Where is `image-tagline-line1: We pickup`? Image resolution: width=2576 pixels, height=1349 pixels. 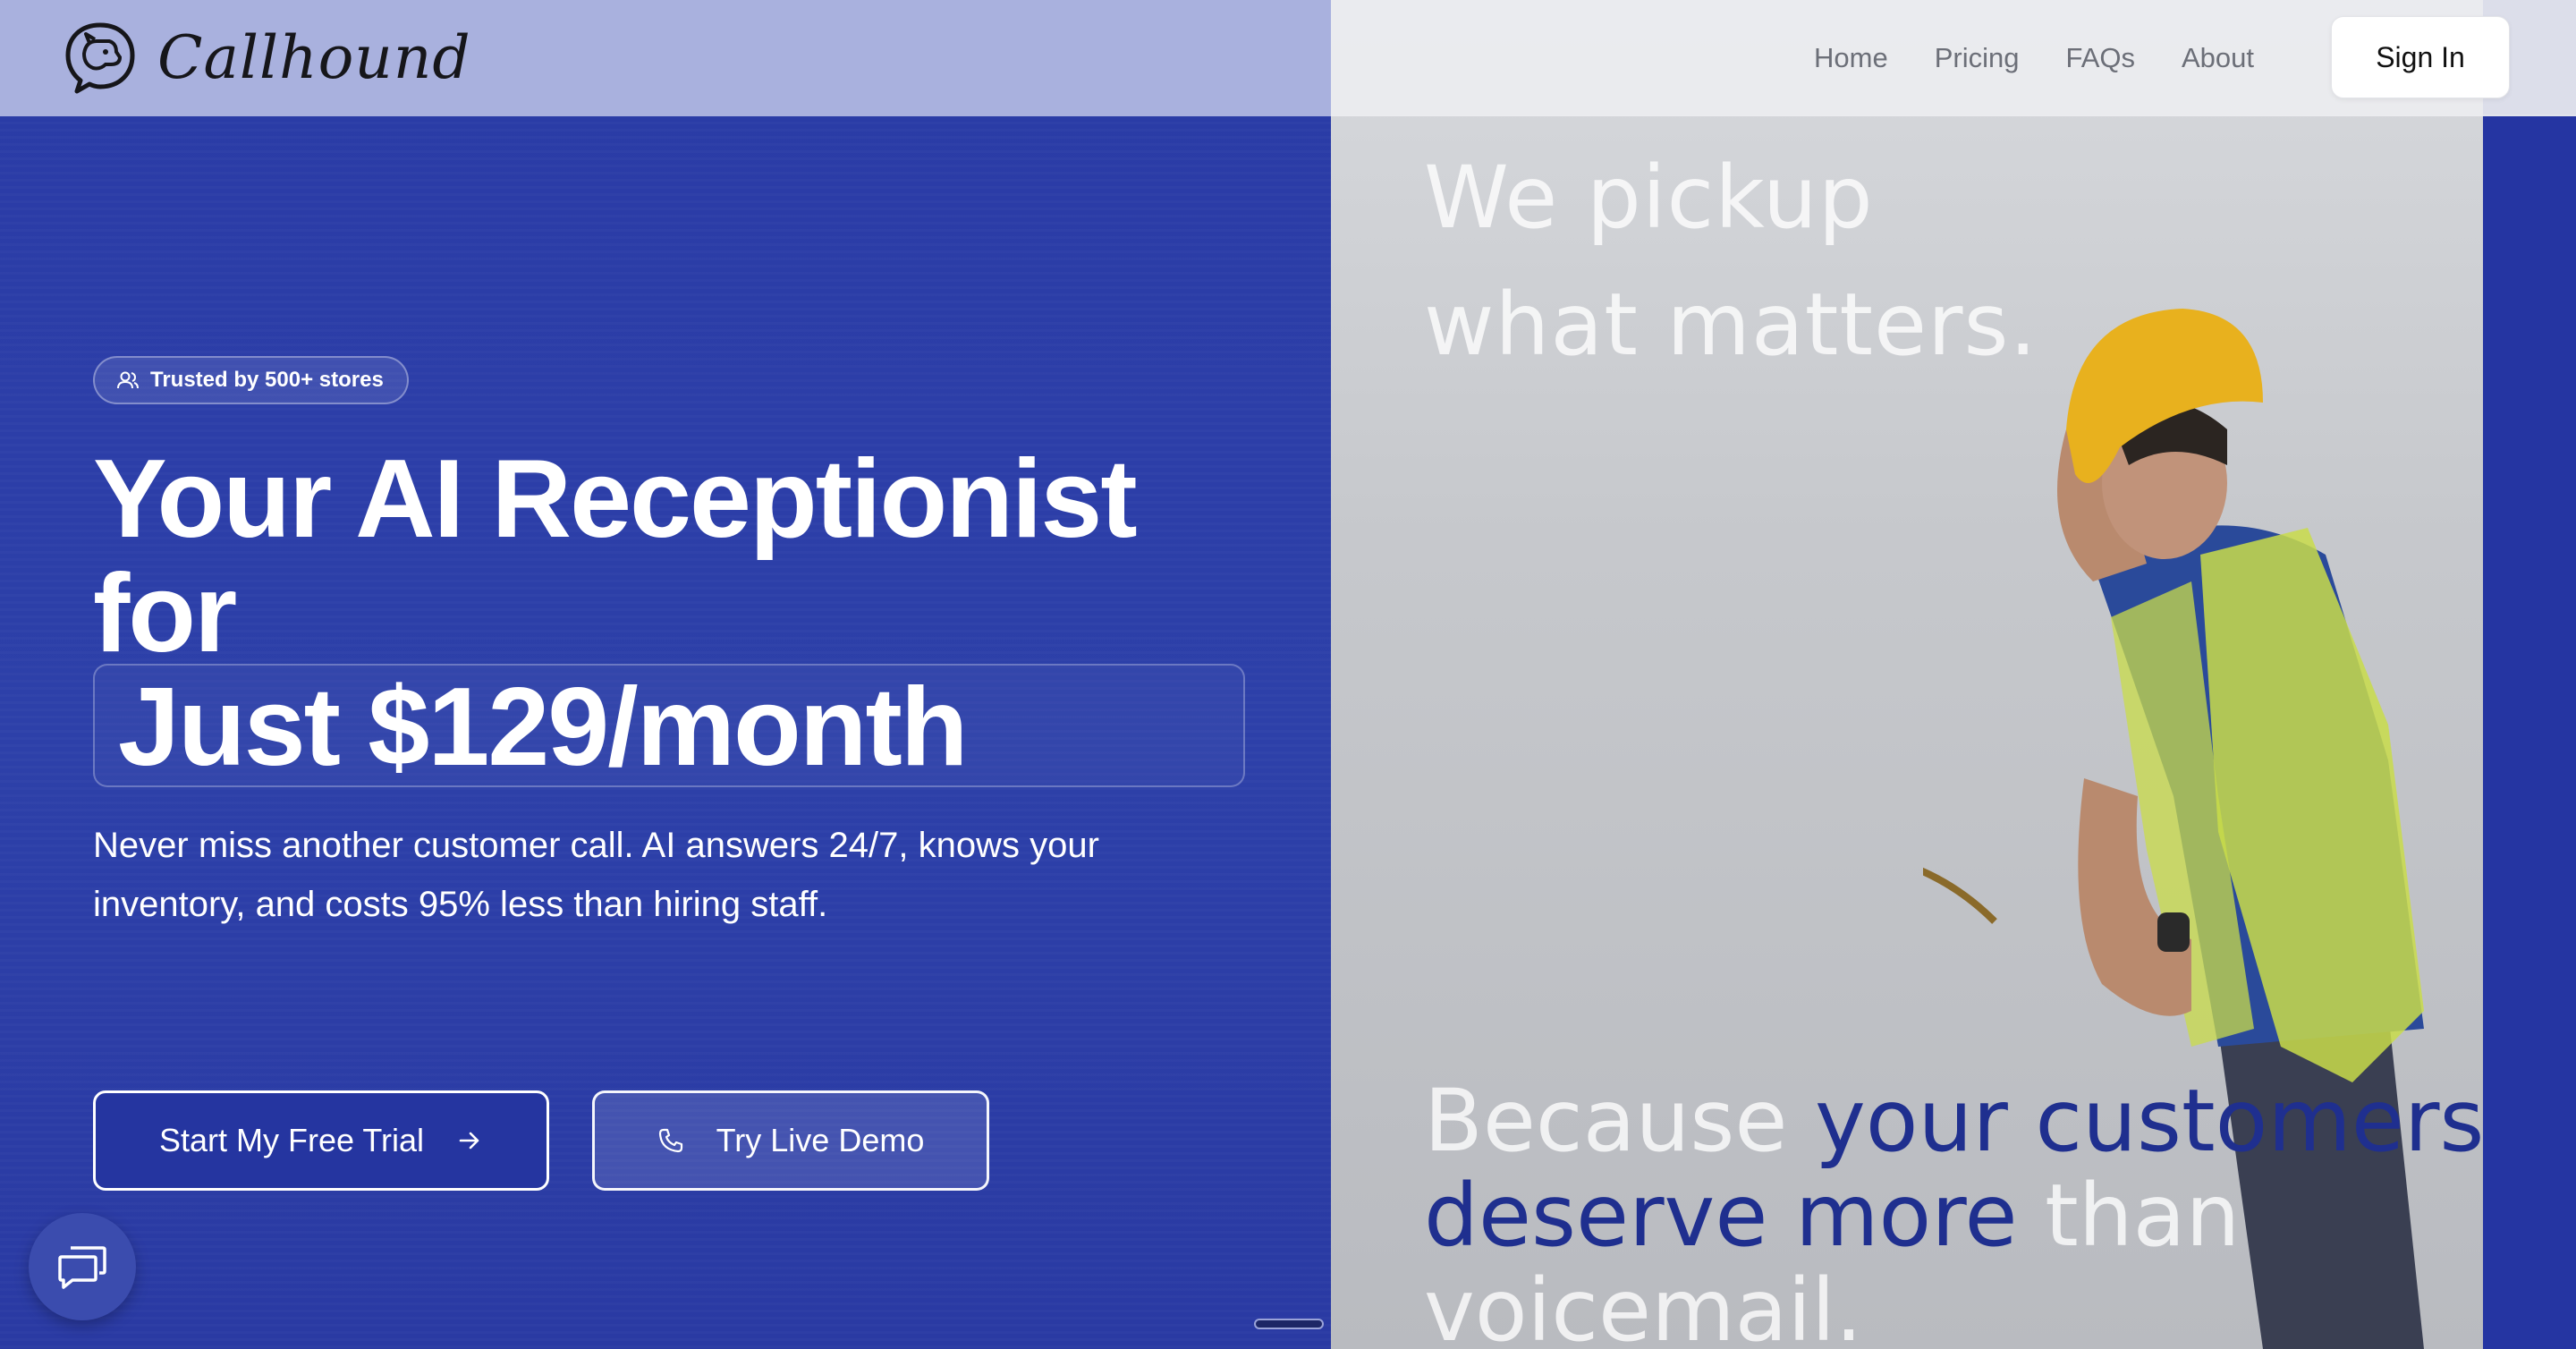 image-tagline-line1: We pickup is located at coordinates (1649, 198).